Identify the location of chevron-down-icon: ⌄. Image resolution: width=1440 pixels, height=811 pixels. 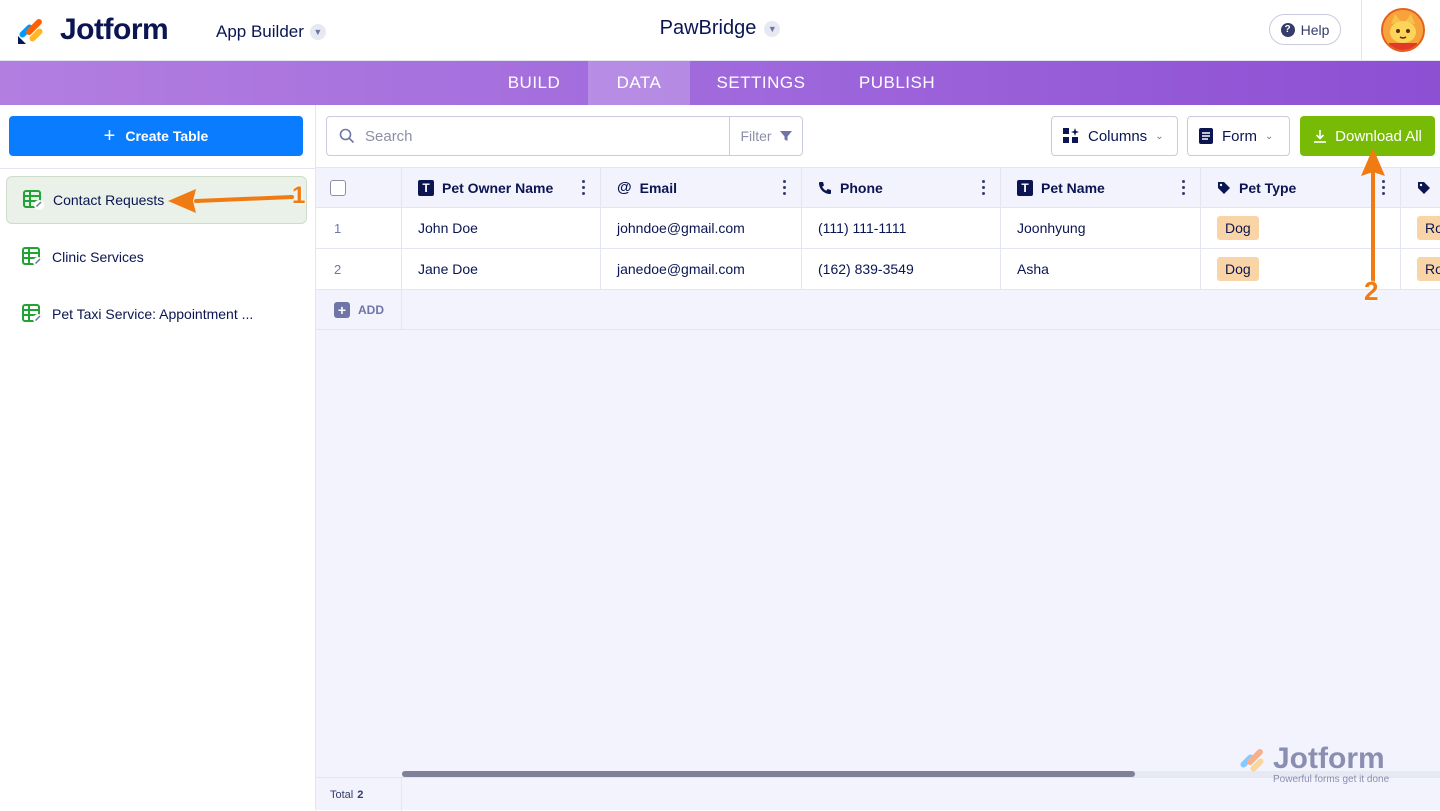
(1159, 136).